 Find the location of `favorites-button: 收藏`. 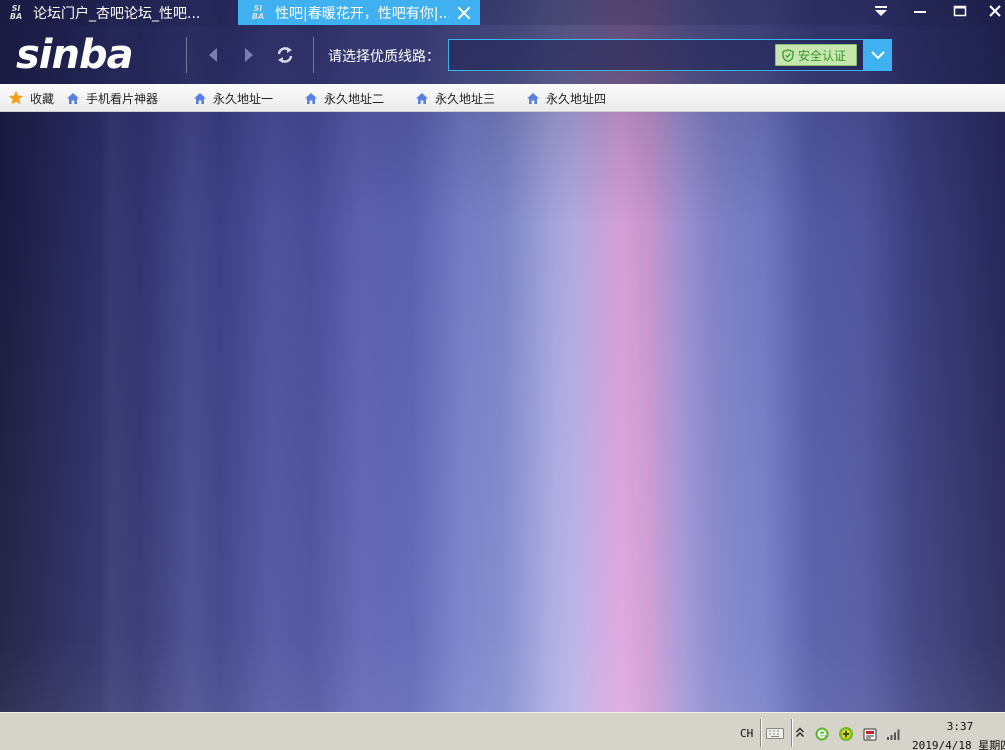

favorites-button: 收藏 is located at coordinates (31, 98).